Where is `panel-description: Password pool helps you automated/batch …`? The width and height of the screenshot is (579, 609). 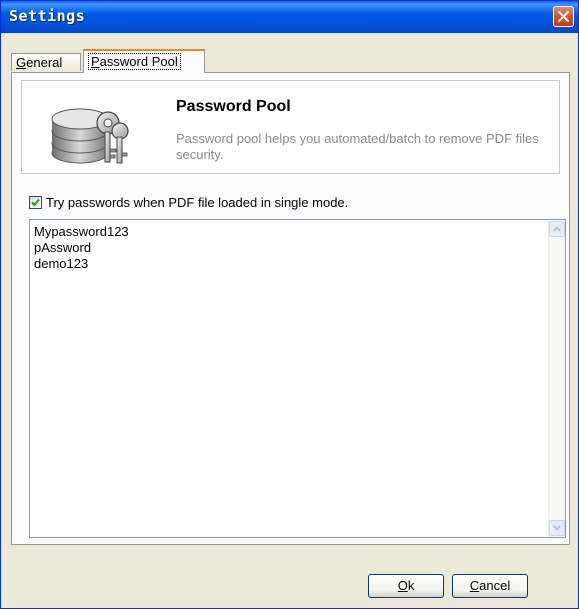
panel-description: Password pool helps you automated/batch … is located at coordinates (357, 146).